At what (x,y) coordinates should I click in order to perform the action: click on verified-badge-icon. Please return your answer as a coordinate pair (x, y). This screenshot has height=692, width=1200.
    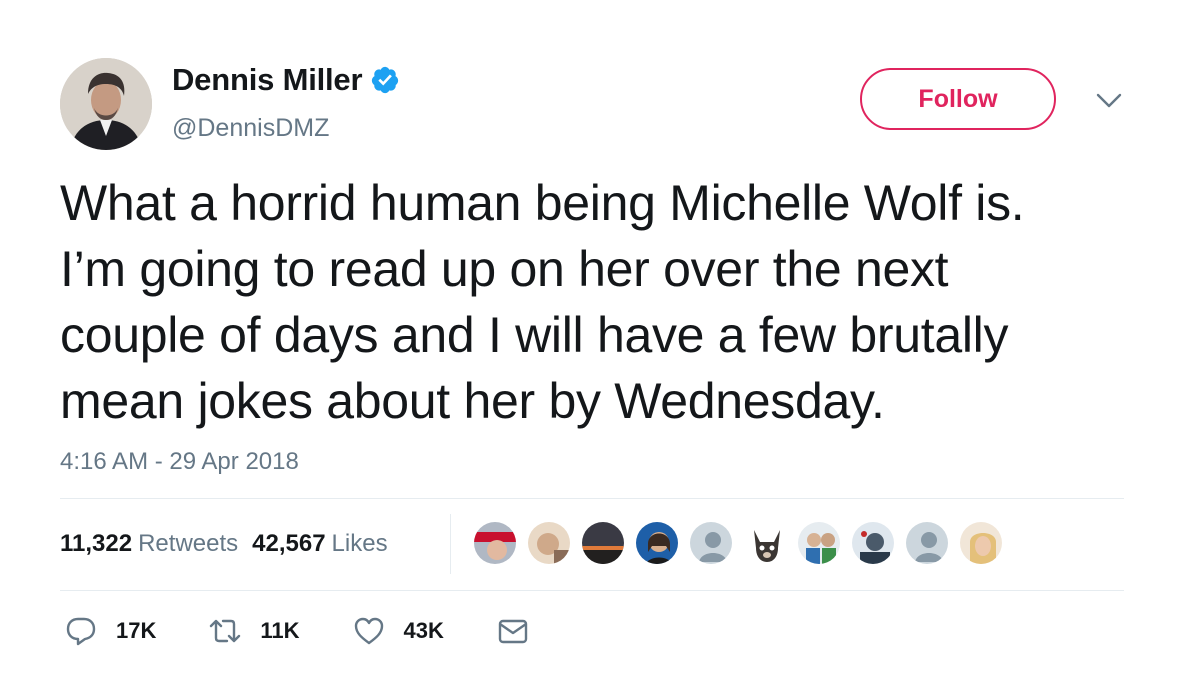
    Looking at the image, I should click on (385, 80).